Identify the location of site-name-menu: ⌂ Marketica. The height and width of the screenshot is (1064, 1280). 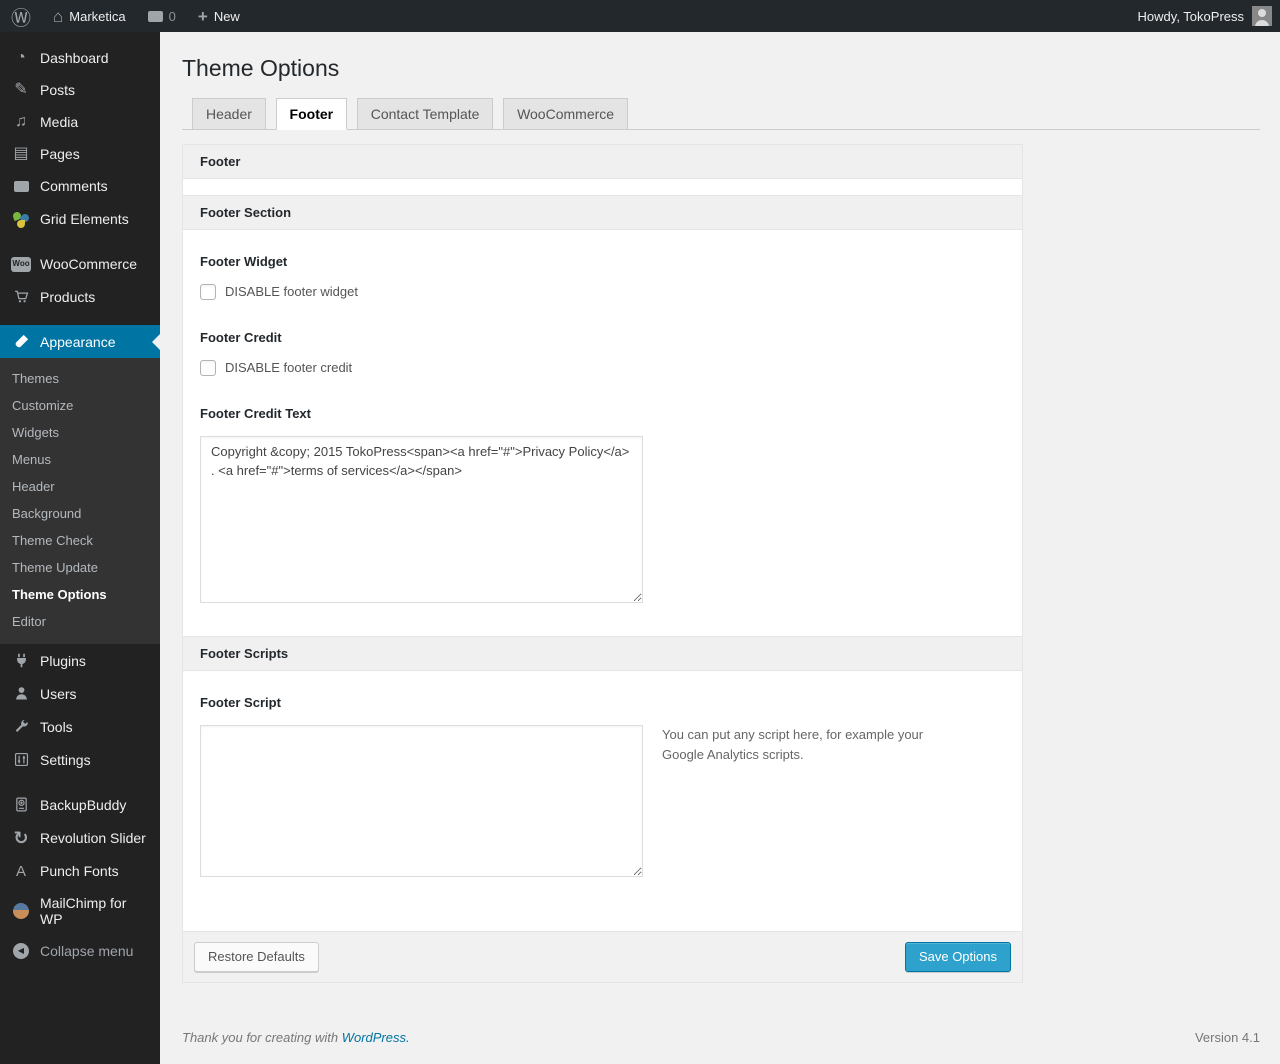
(89, 16).